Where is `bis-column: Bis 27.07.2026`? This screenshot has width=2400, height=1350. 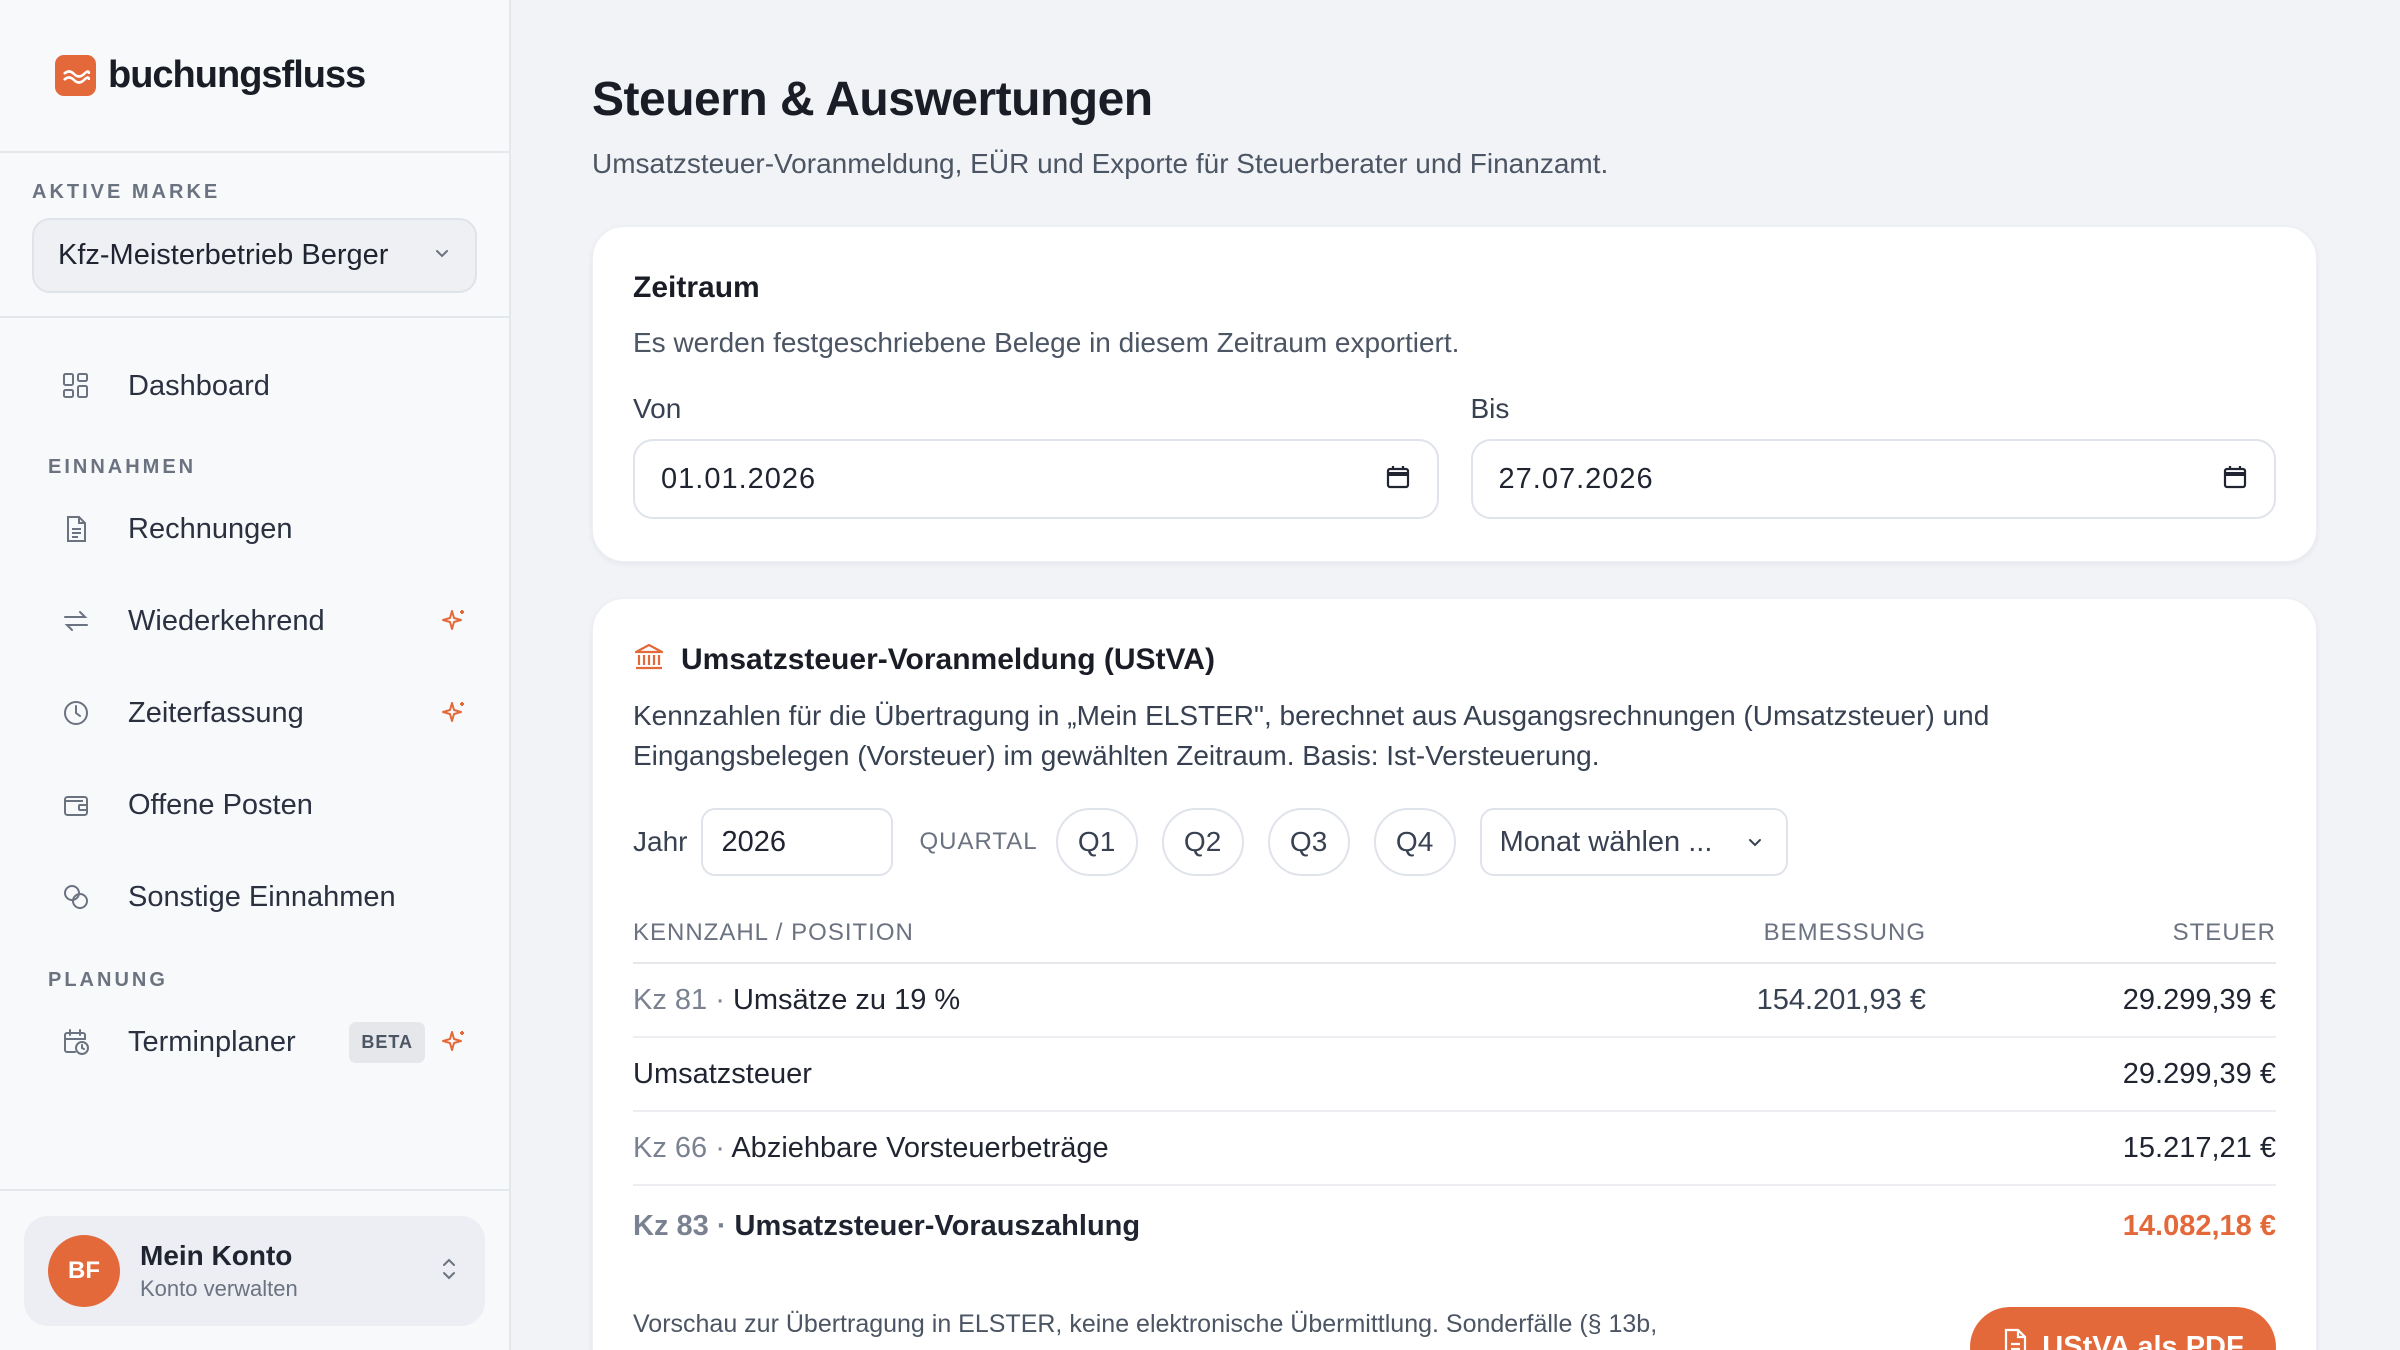
bis-column: Bis 27.07.2026 is located at coordinates (1873, 456).